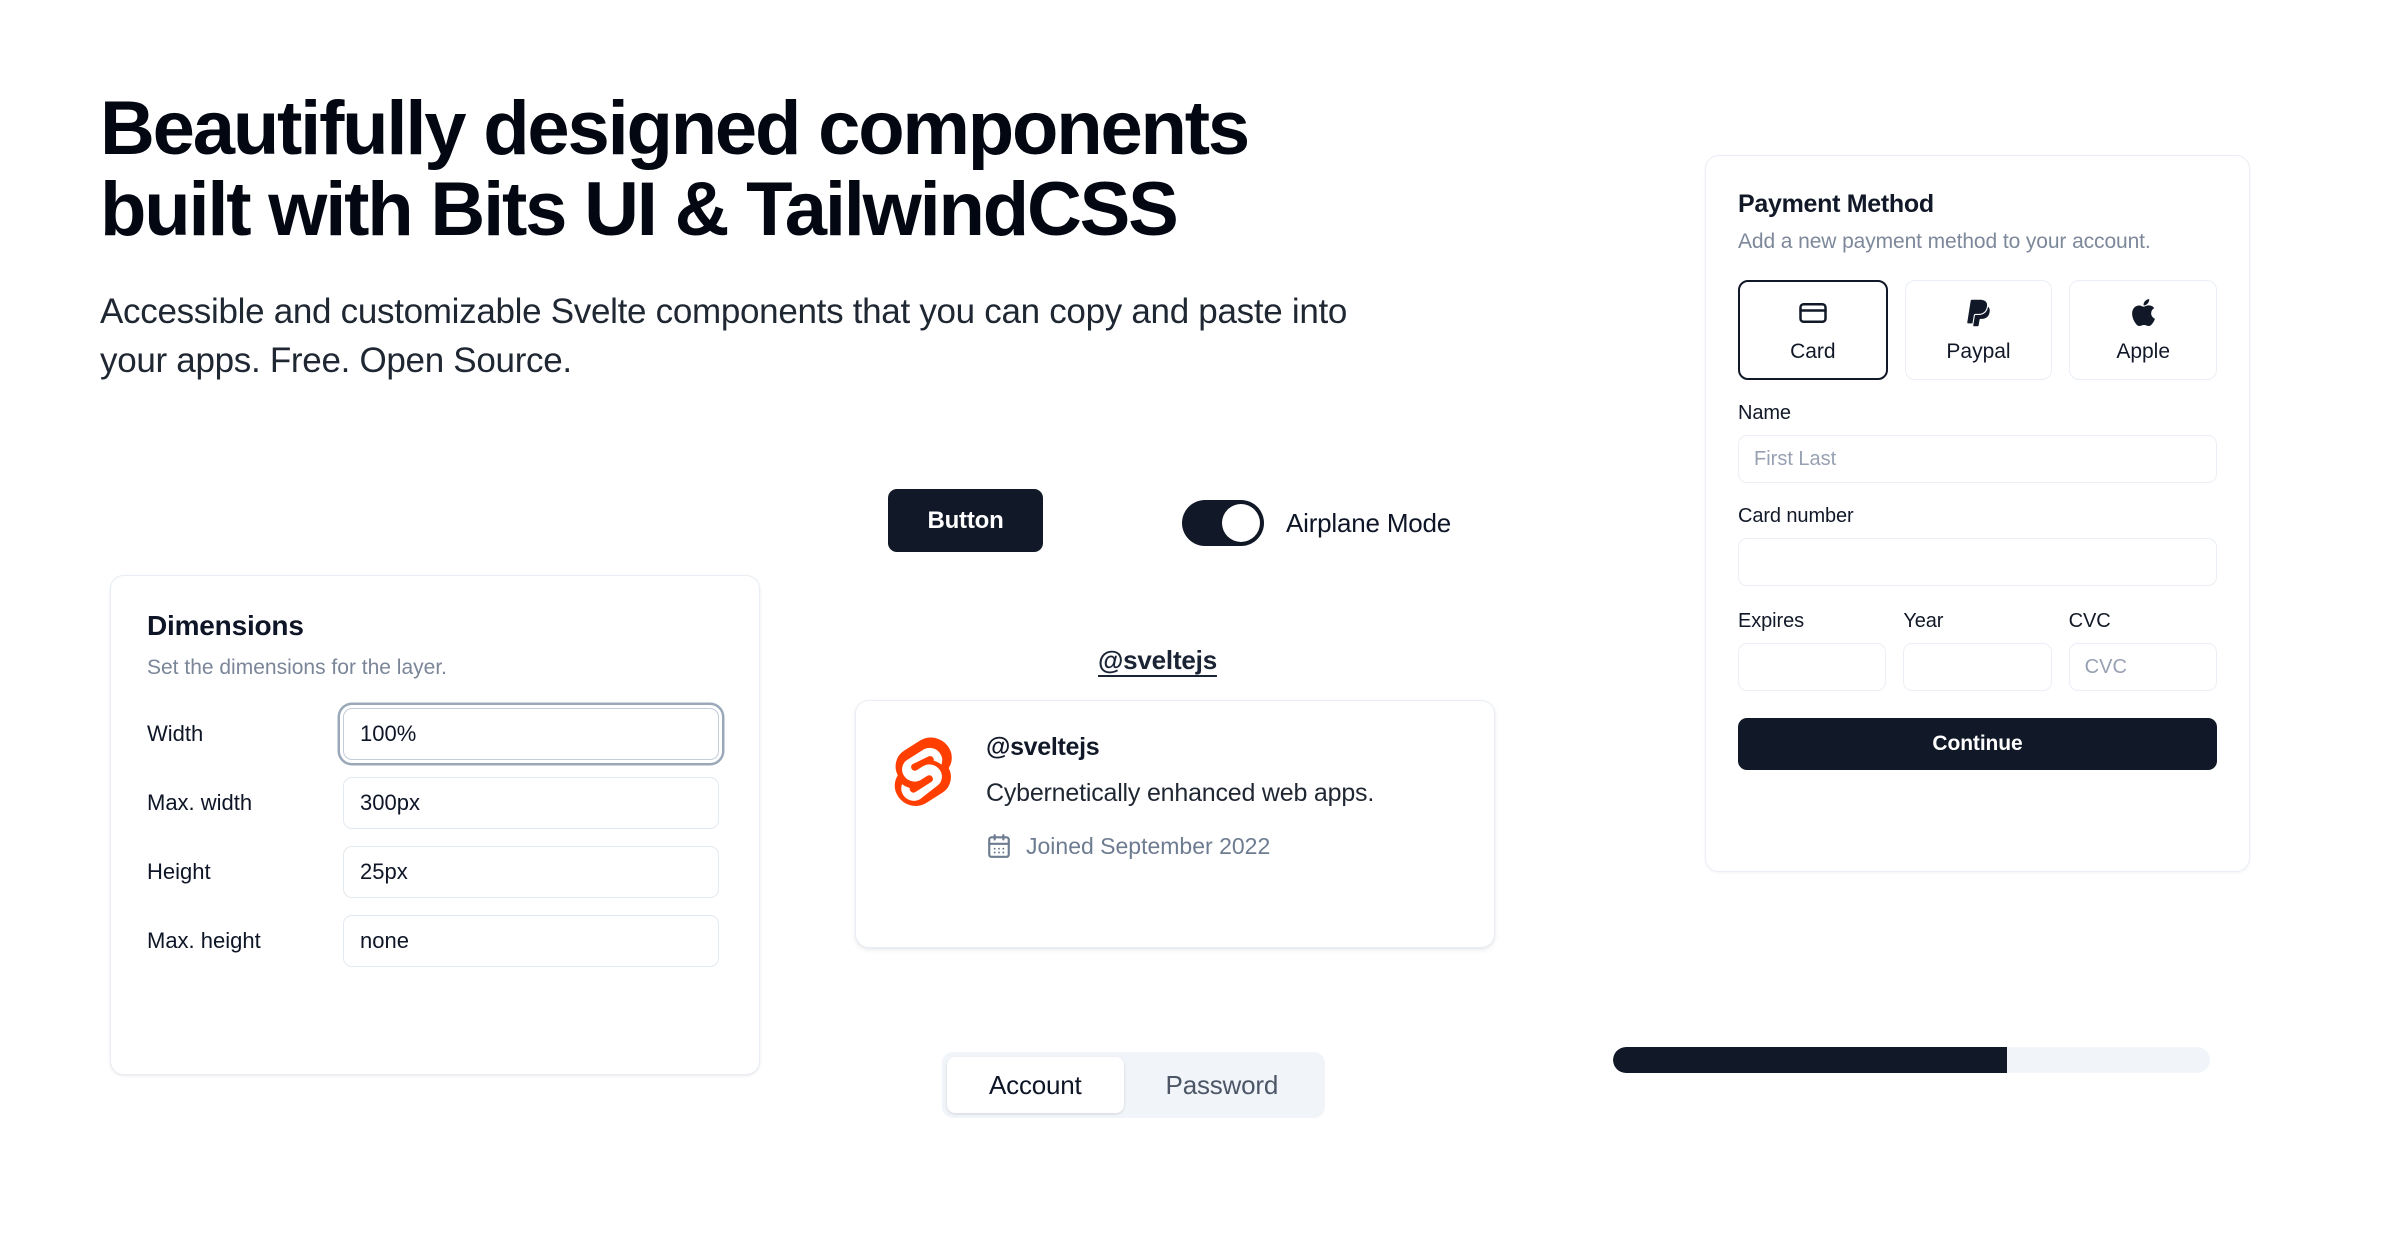  Describe the element at coordinates (1796, 516) in the screenshot. I see `card-number-label: Card number` at that location.